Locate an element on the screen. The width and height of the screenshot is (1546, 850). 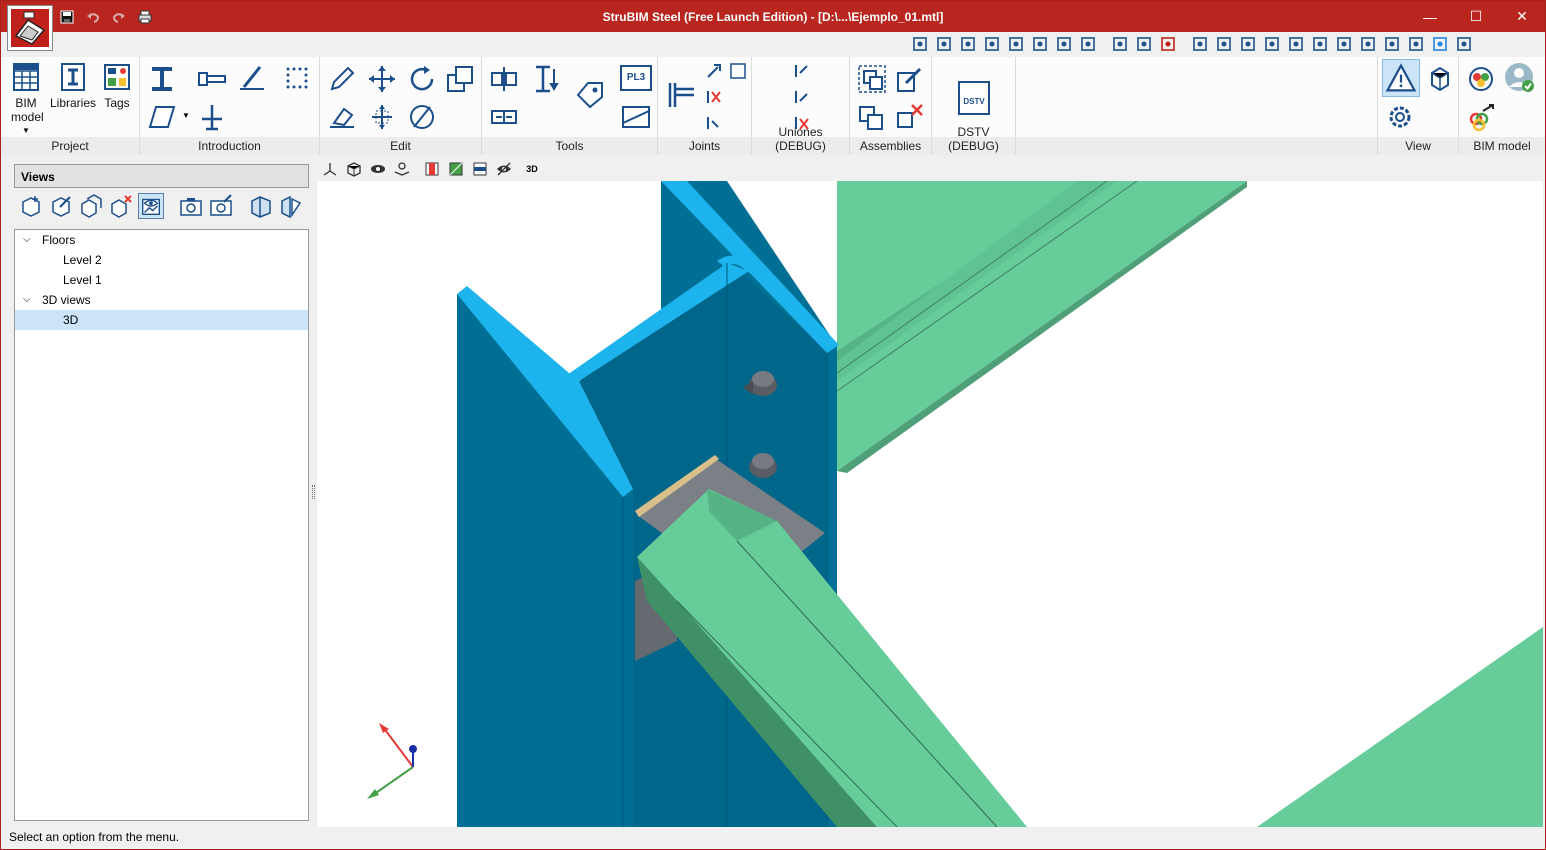
user-status-icon is located at coordinates (1519, 77).